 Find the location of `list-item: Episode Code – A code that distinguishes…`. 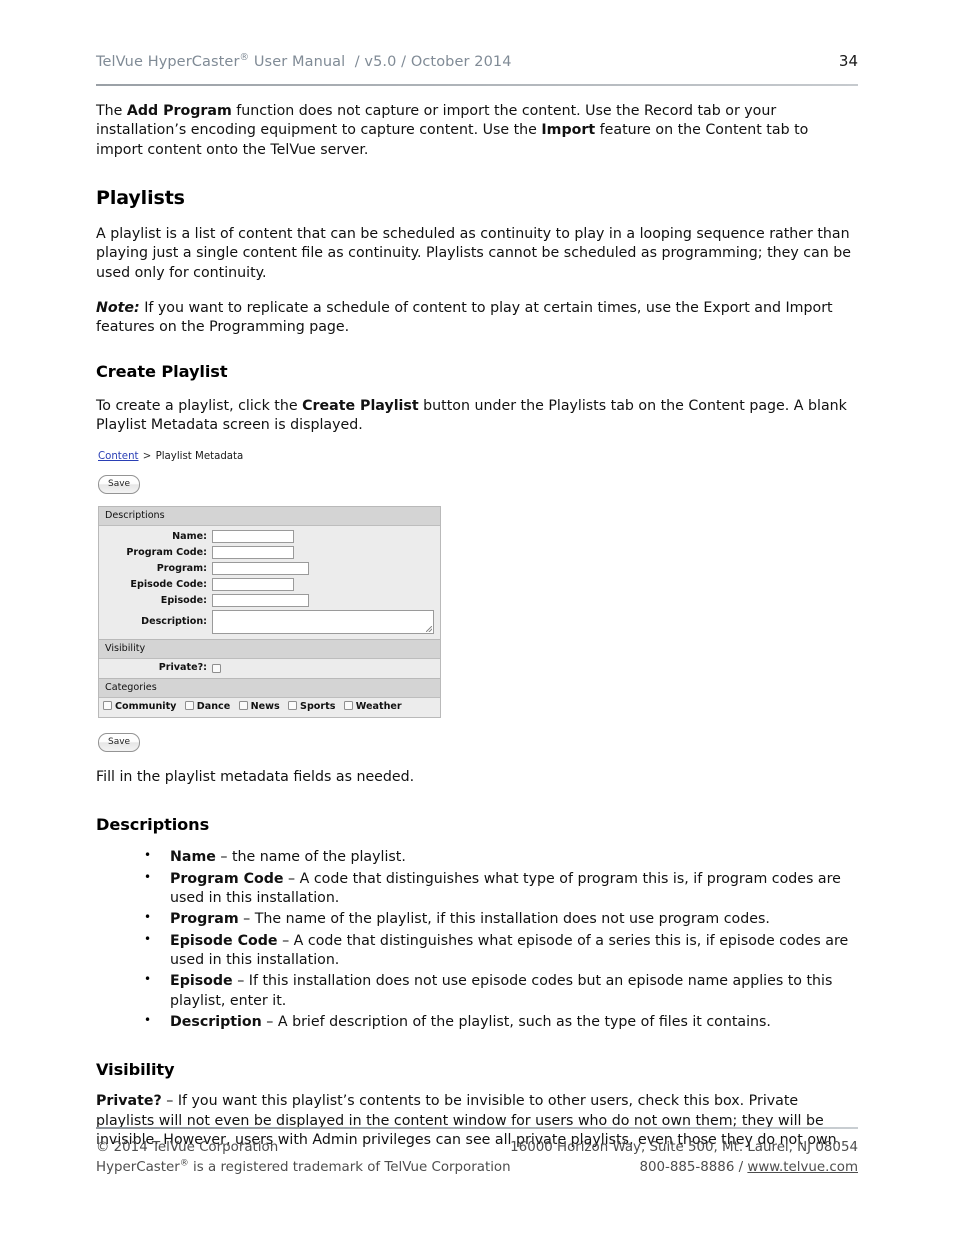

list-item: Episode Code – A code that distinguishes… is located at coordinates (501, 951).